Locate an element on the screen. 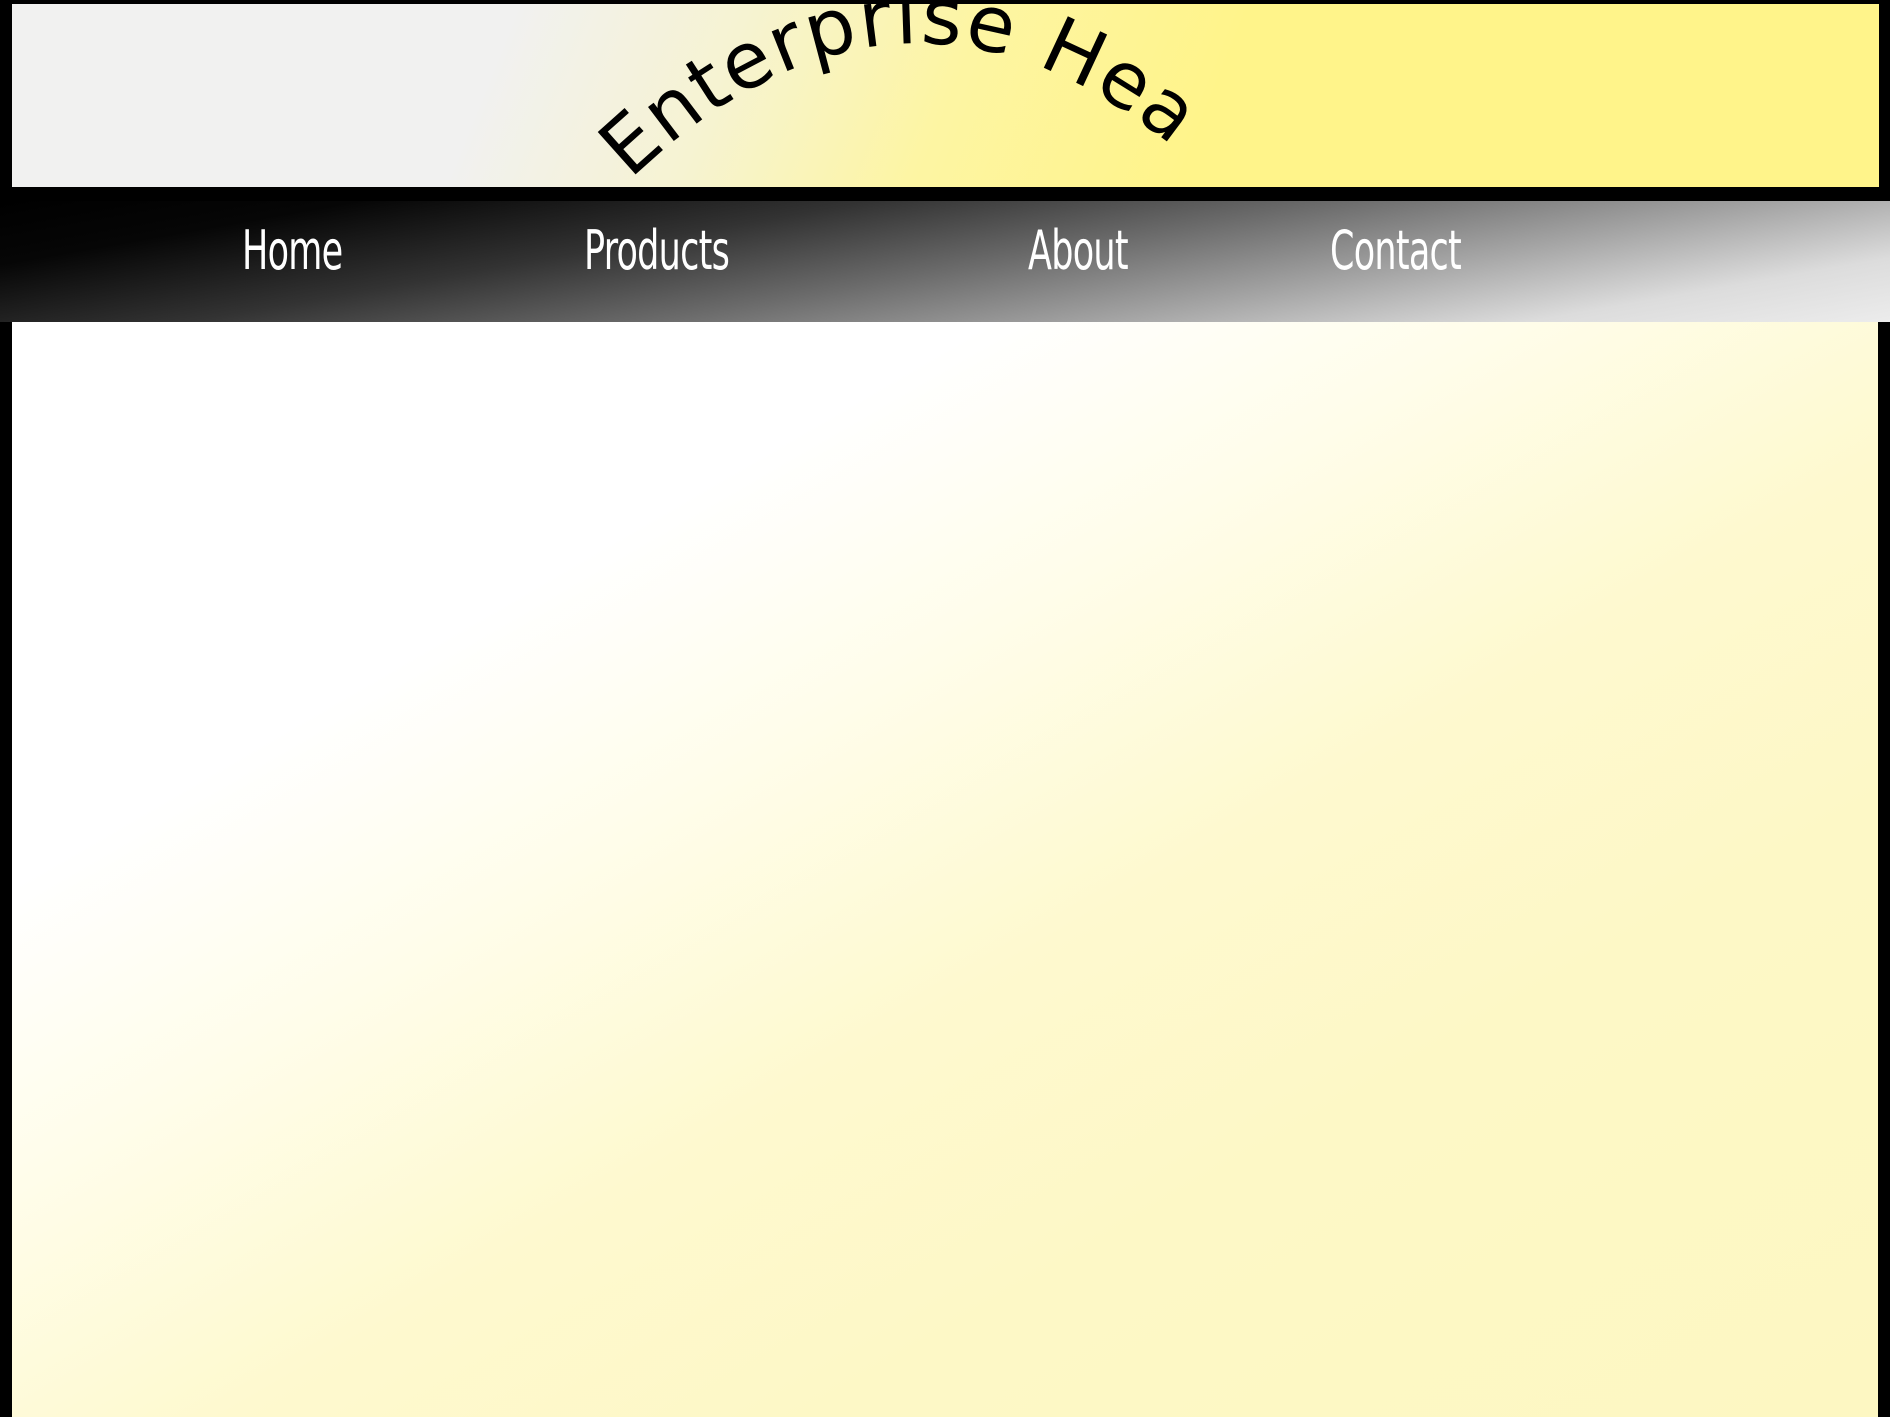  site-header: Enterprise Header is located at coordinates (945, 95).